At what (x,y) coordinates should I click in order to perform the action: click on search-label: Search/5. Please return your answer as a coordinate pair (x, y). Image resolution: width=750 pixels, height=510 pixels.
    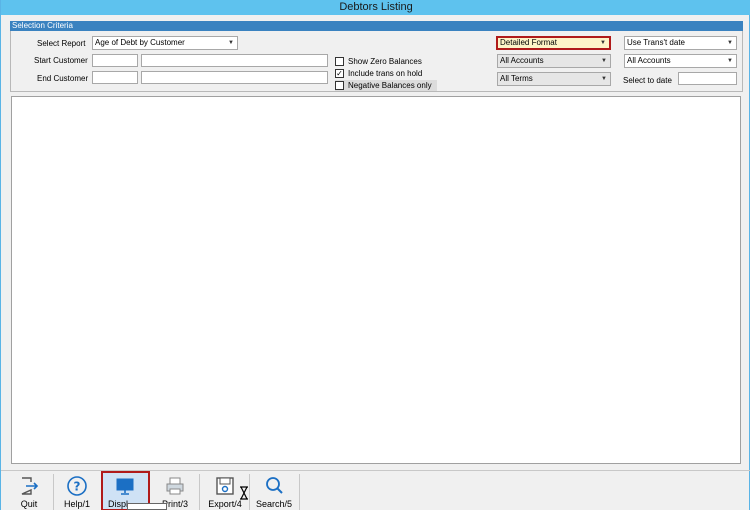
    Looking at the image, I should click on (274, 504).